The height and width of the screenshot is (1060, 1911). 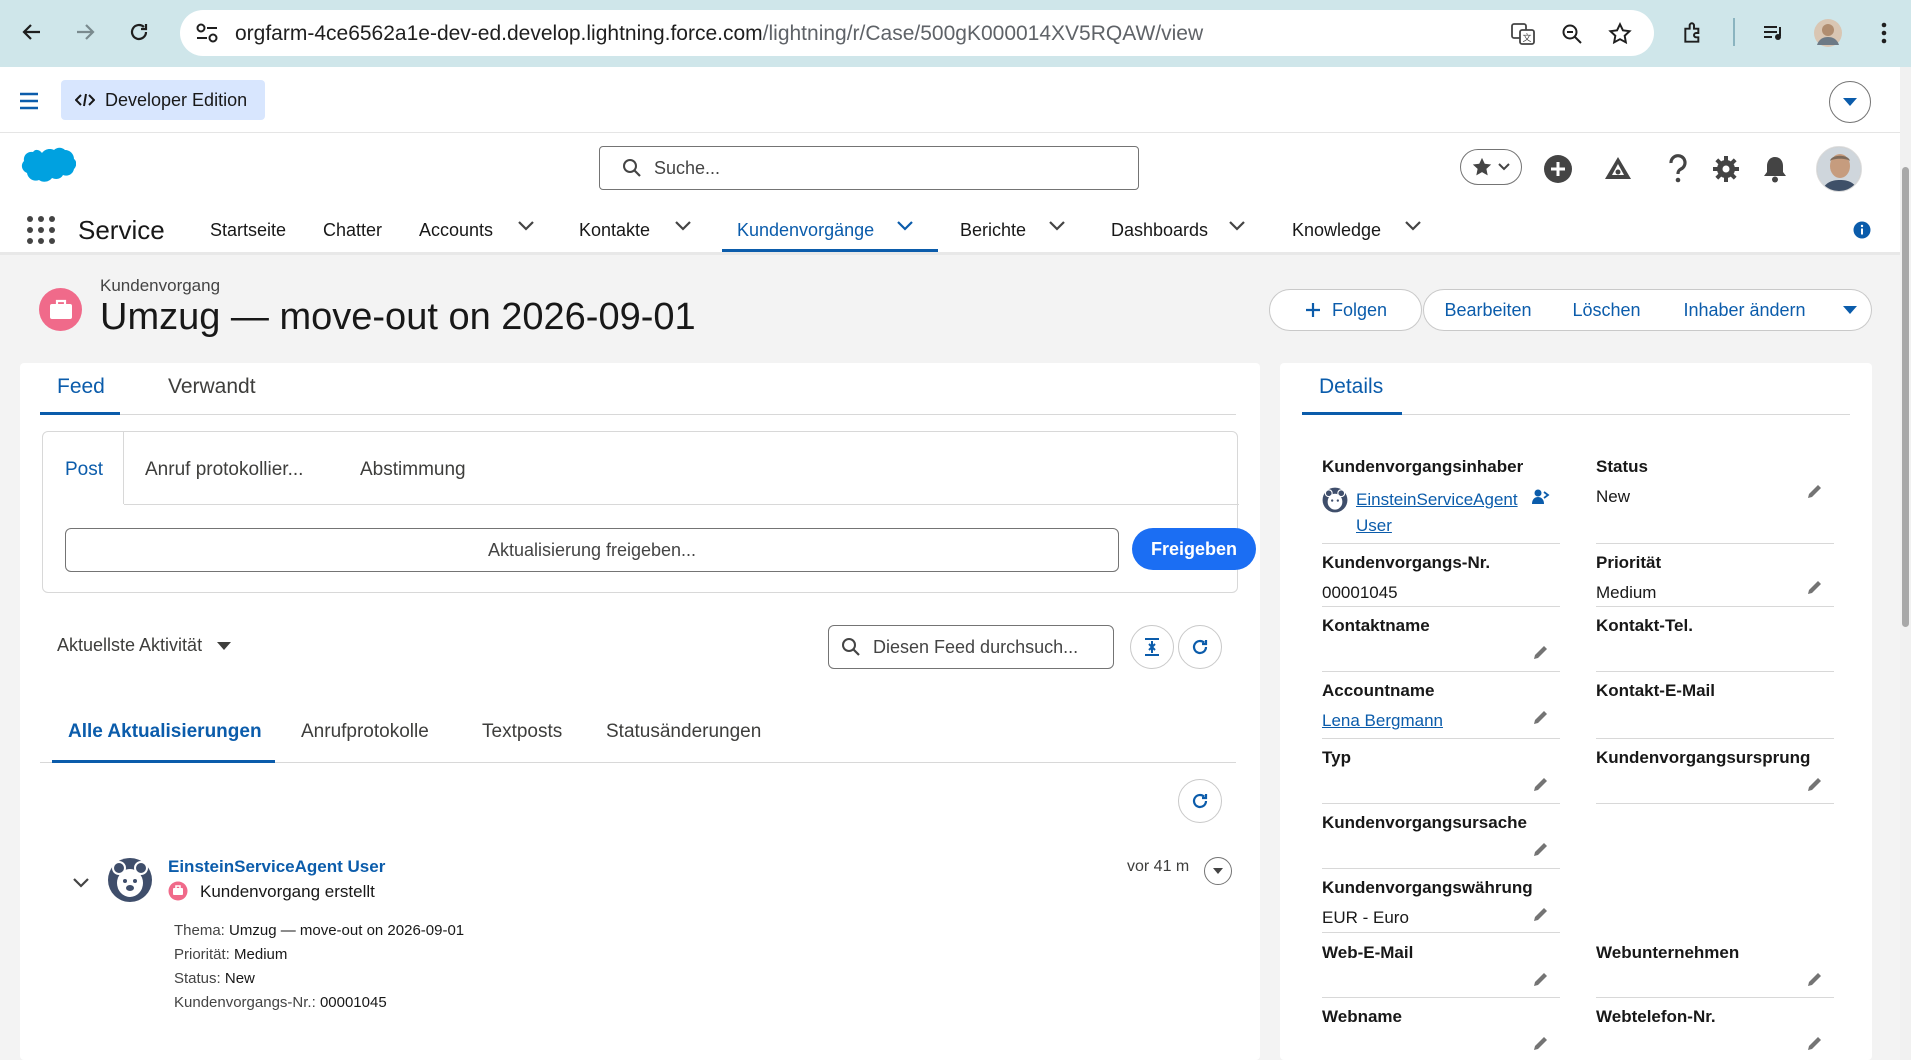 What do you see at coordinates (121, 230) in the screenshot?
I see `app-name: Service` at bounding box center [121, 230].